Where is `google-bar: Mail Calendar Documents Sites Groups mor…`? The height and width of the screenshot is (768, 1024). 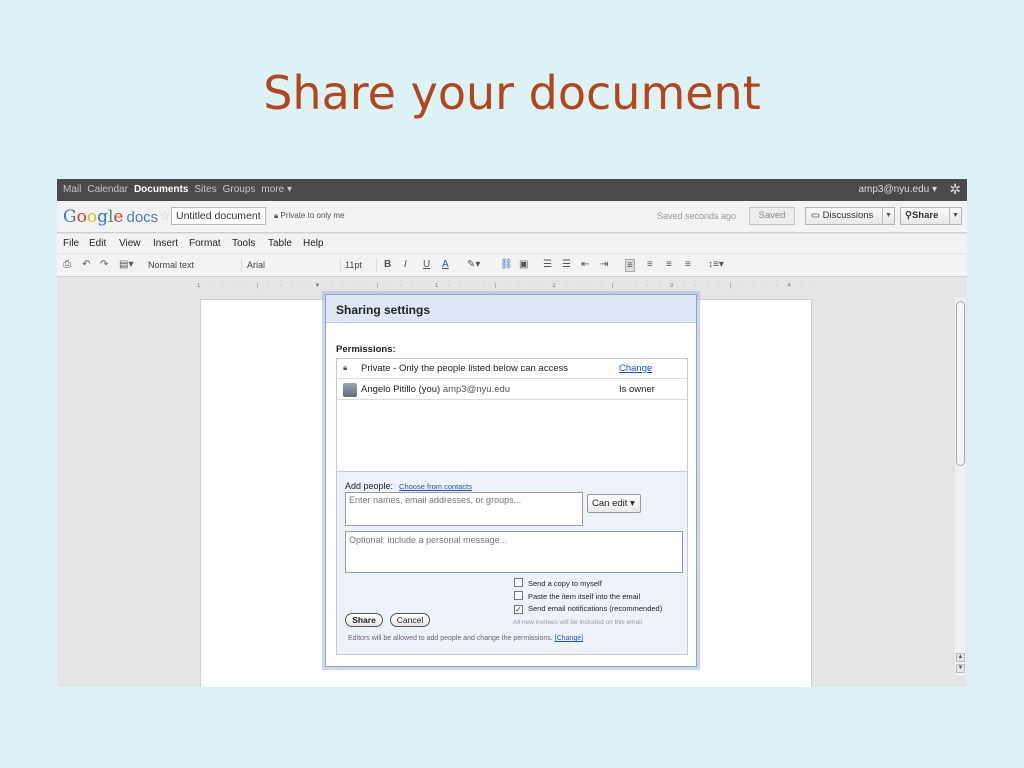 google-bar: Mail Calendar Documents Sites Groups mor… is located at coordinates (512, 190).